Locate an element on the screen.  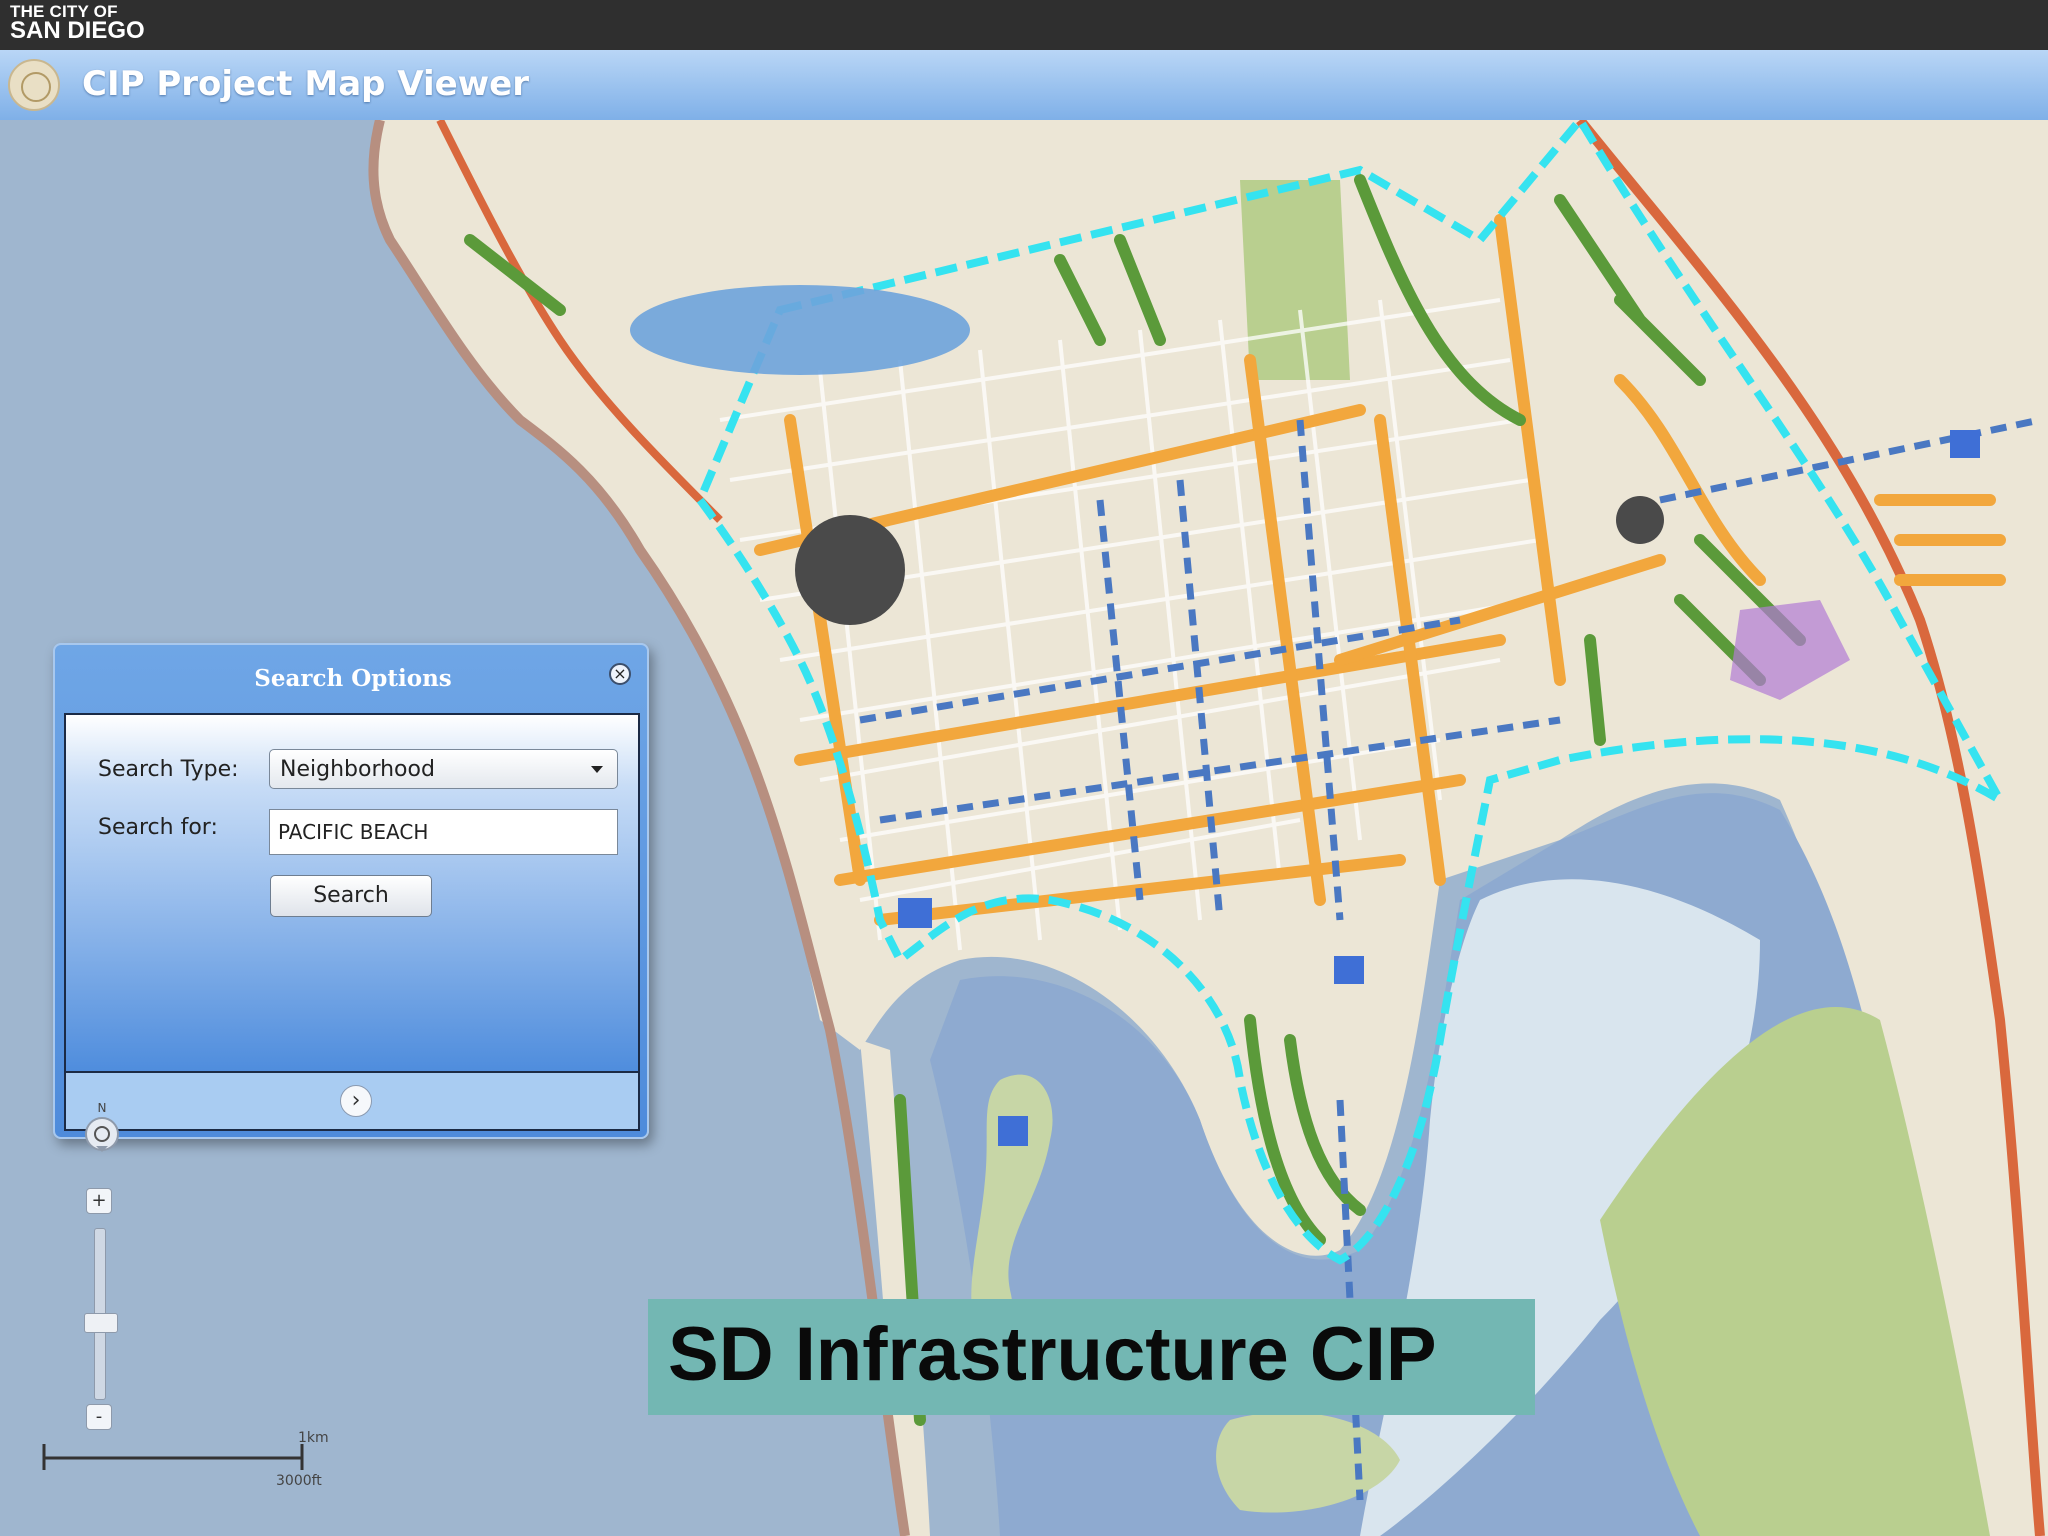
scale-imperial-label: 3000ft is located at coordinates (299, 1481).